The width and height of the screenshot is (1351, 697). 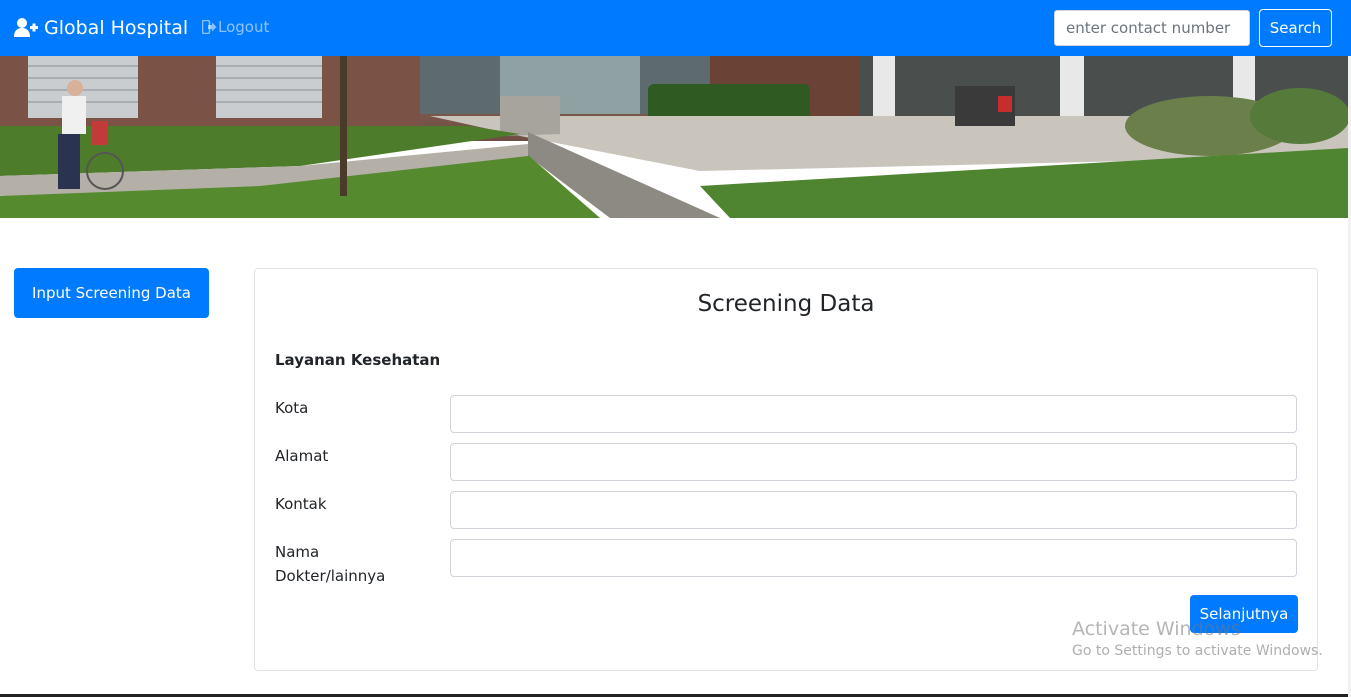 What do you see at coordinates (116, 28) in the screenshot?
I see `brand-name: Global Hospital` at bounding box center [116, 28].